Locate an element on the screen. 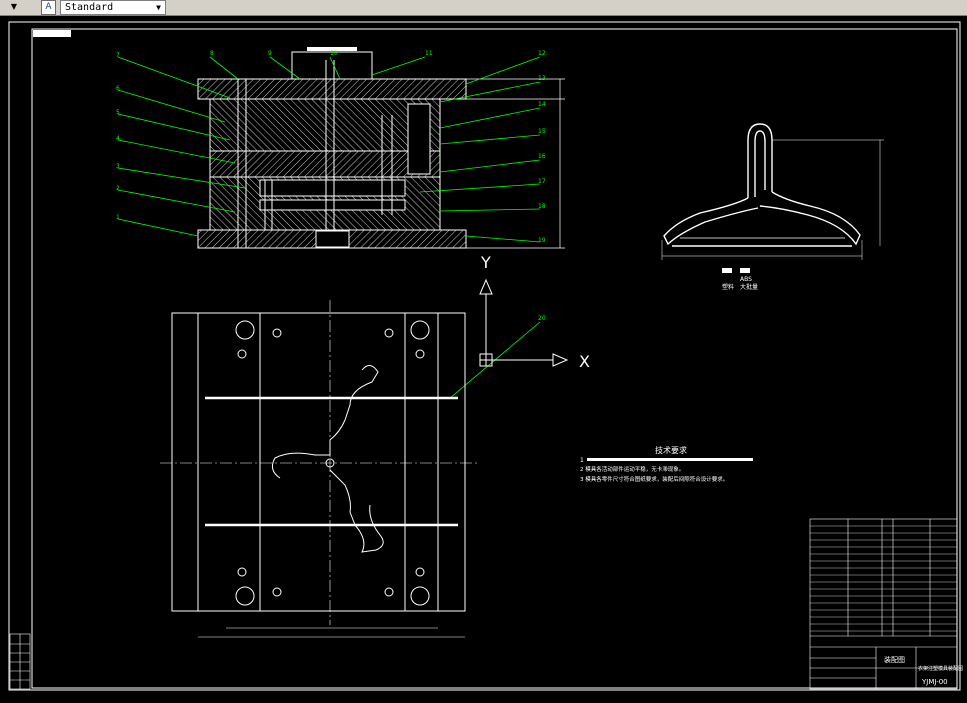  callout-17: 17 is located at coordinates (542, 181).